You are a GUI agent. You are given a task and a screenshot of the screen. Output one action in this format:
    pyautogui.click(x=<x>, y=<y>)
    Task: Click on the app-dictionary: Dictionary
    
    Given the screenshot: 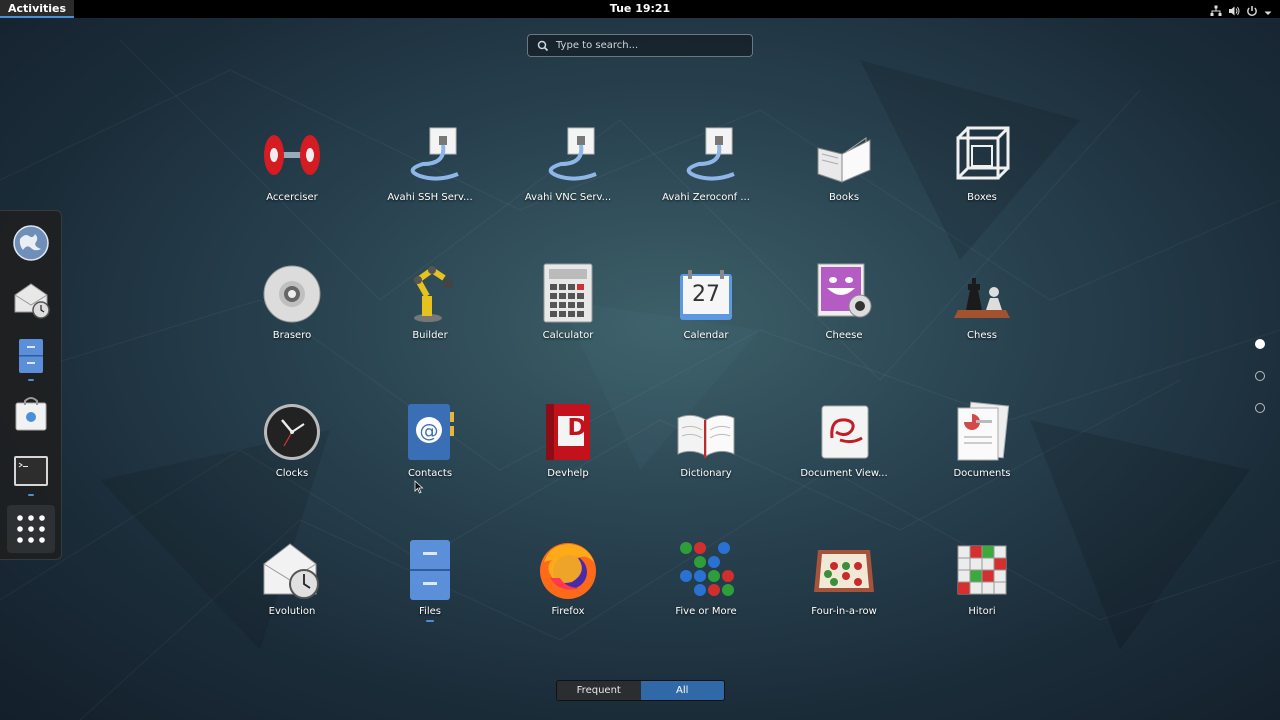 What is the action you would take?
    pyautogui.click(x=706, y=448)
    